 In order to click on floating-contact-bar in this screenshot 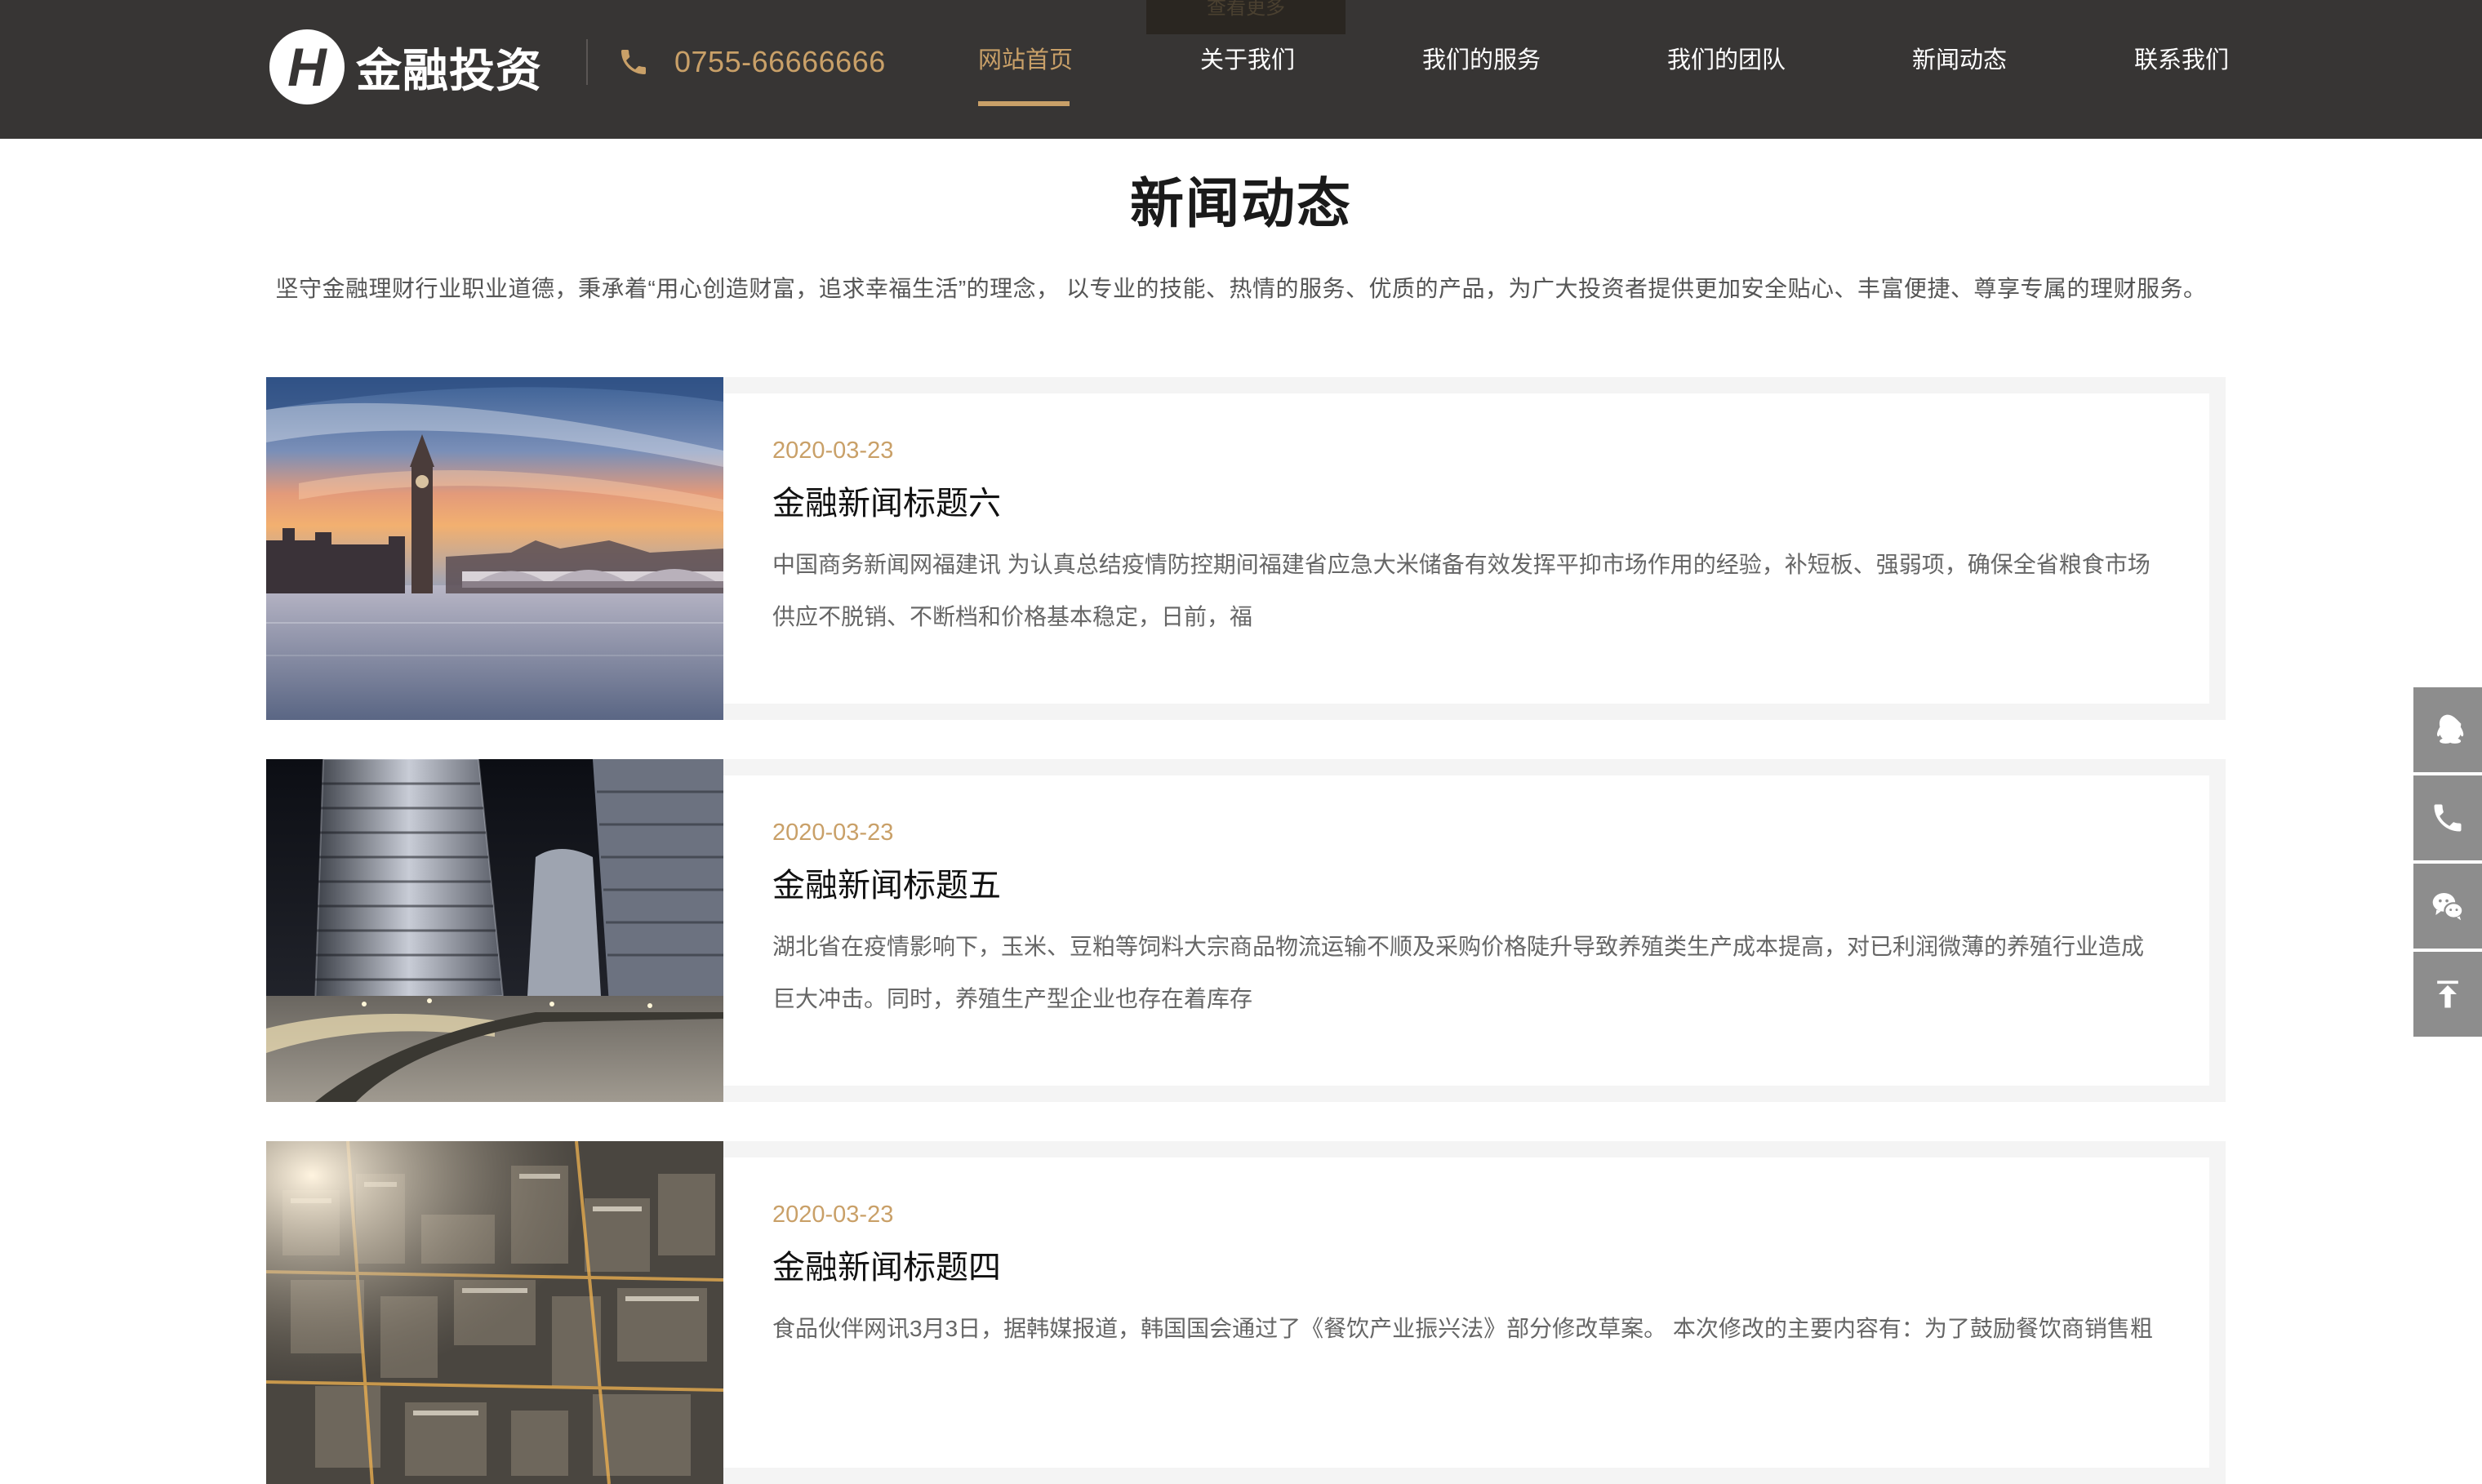, I will do `click(2447, 864)`.